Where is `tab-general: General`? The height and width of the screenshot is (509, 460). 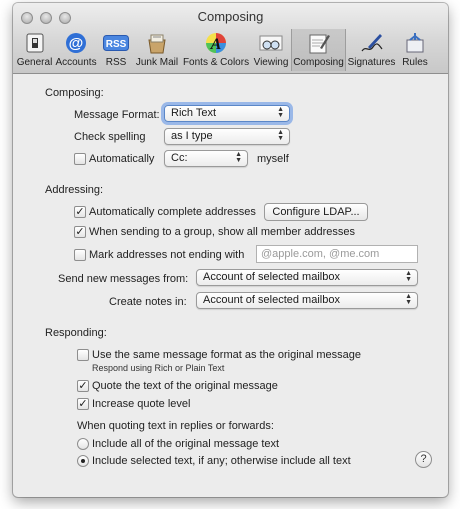 tab-general: General is located at coordinates (34, 50).